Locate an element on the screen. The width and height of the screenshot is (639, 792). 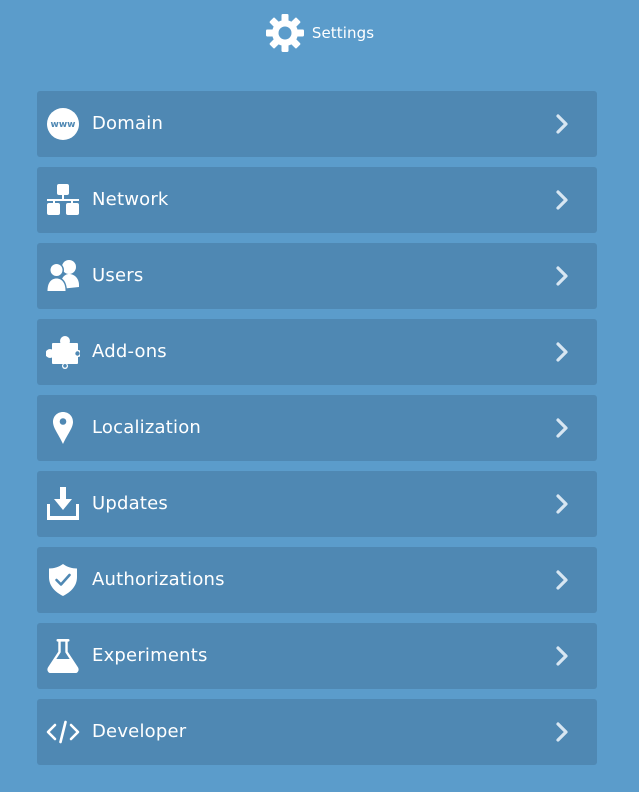
settings-item-localization: Localization is located at coordinates (317, 428).